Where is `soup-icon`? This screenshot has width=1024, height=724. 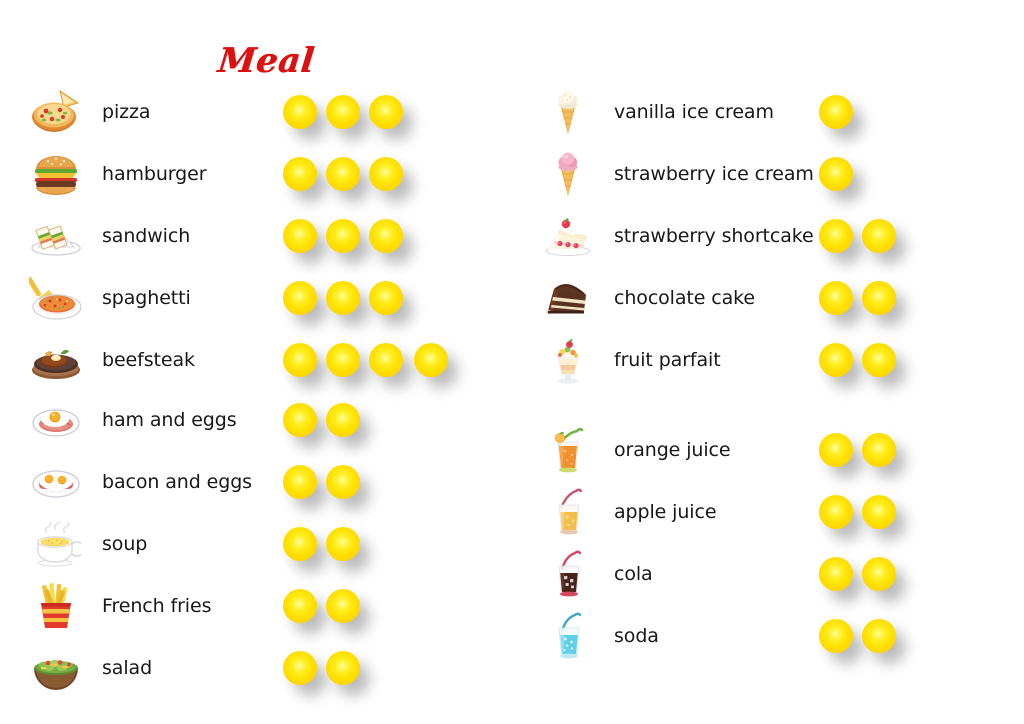 soup-icon is located at coordinates (56, 544).